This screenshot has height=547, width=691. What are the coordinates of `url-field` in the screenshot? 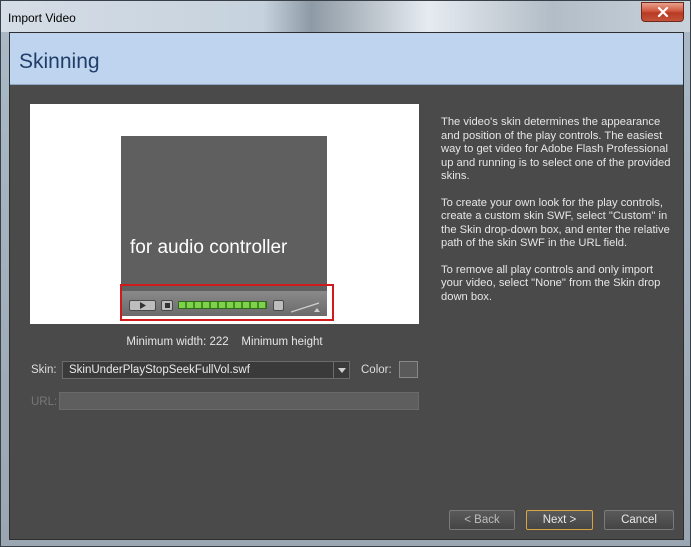 It's located at (239, 401).